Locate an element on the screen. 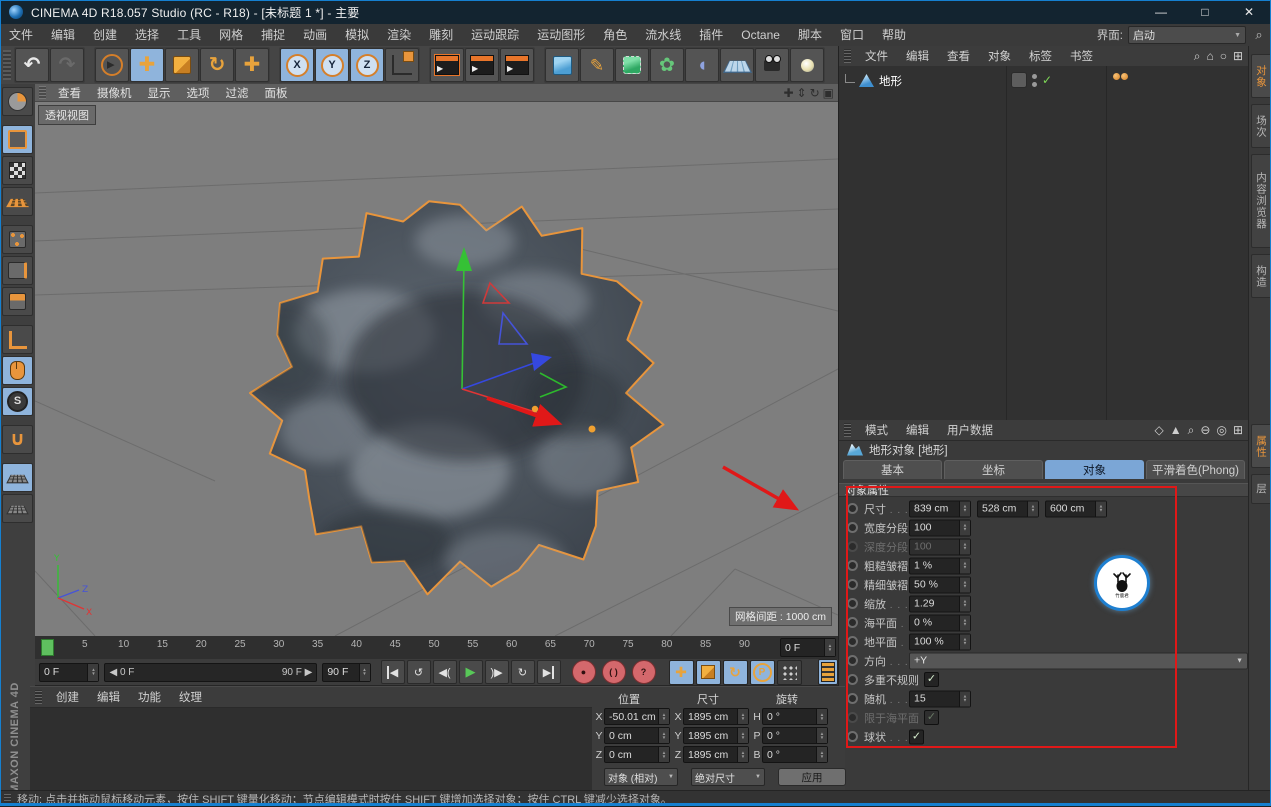 The image size is (1271, 807). axis-mode-button is located at coordinates (17, 339).